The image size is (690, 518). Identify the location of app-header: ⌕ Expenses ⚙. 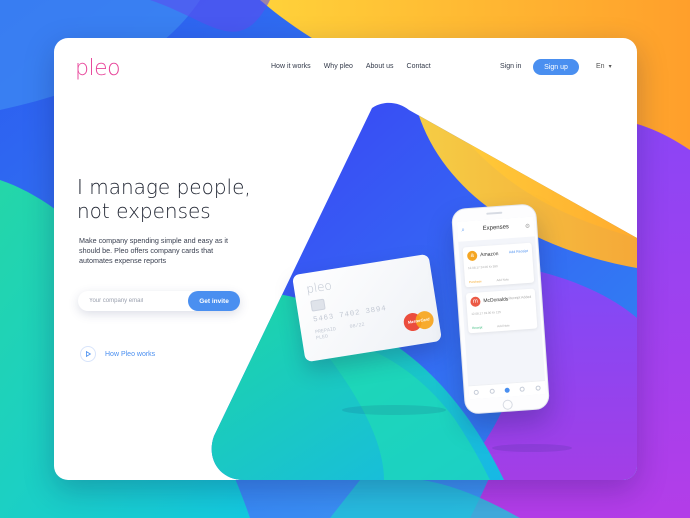
(496, 229).